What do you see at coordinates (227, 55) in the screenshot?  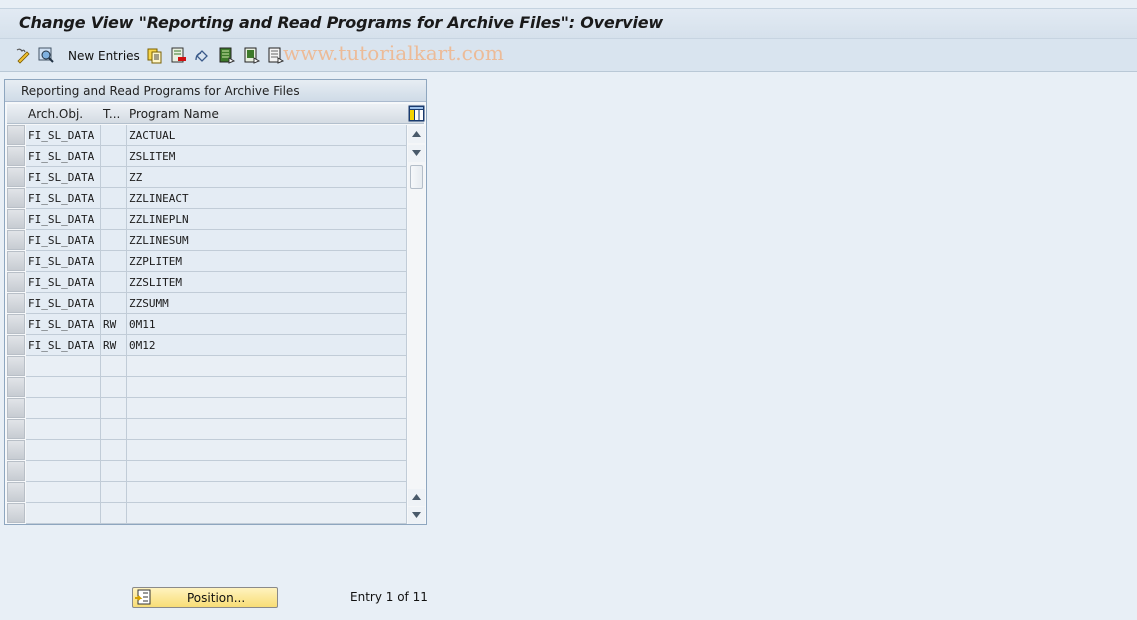 I see `select-all-icon` at bounding box center [227, 55].